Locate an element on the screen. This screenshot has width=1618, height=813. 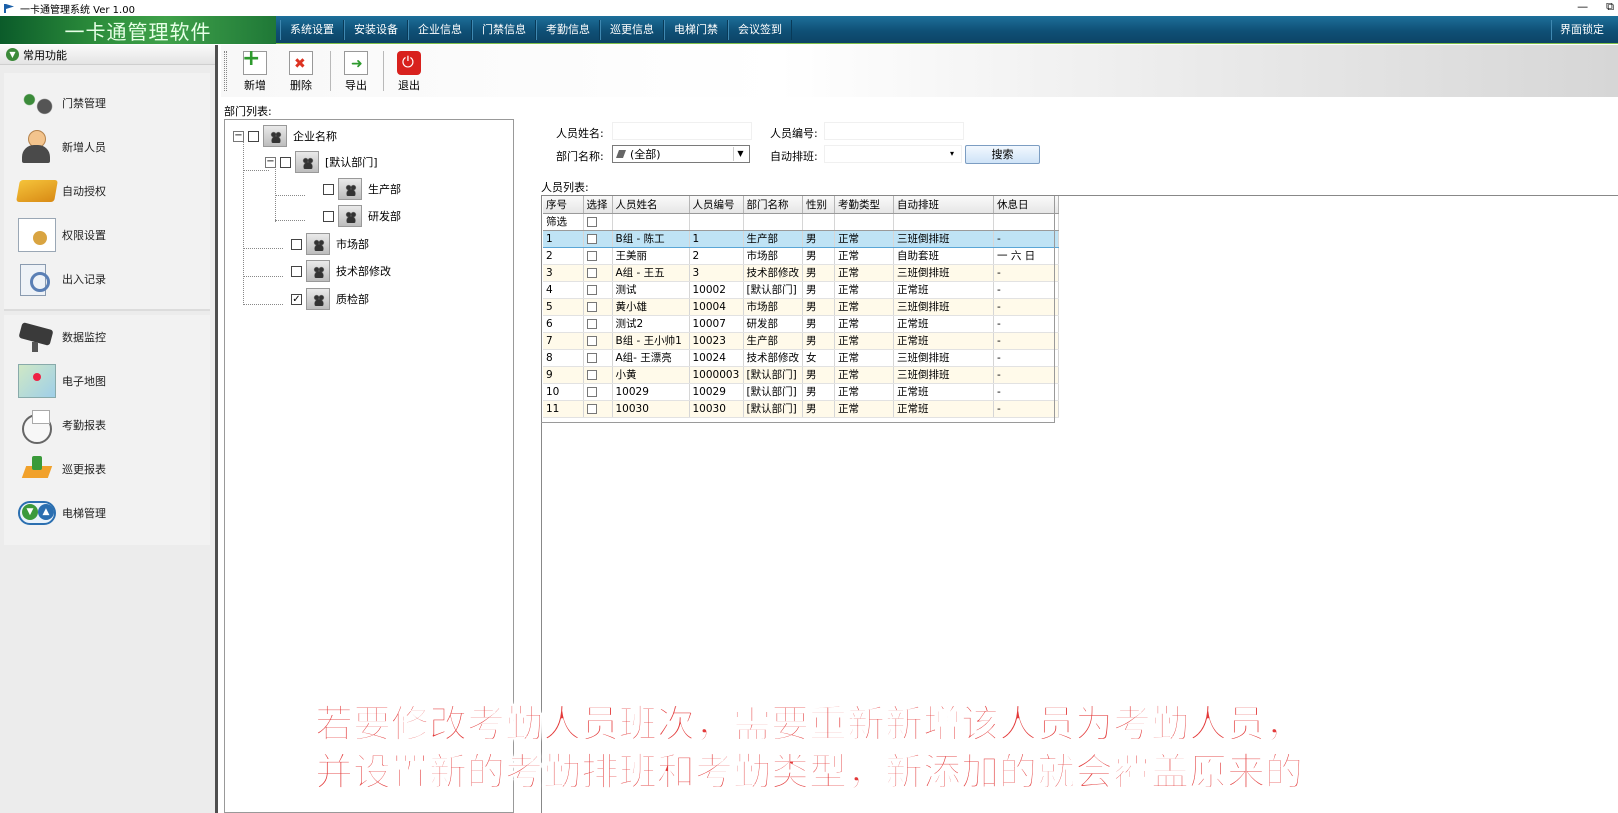
filter-checkbox is located at coordinates (591, 221).